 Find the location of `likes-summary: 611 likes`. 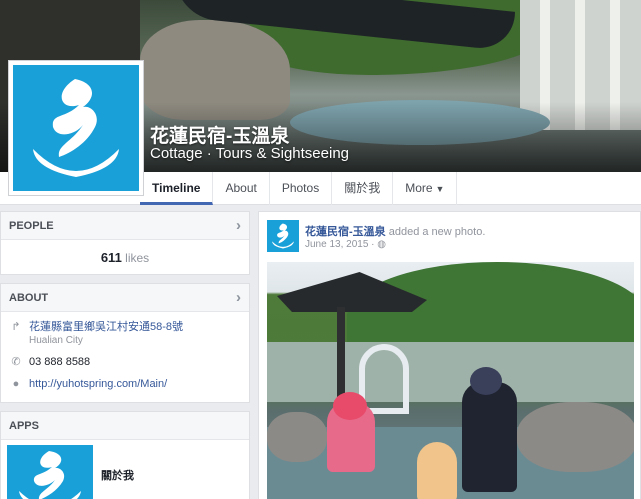

likes-summary: 611 likes is located at coordinates (125, 252).